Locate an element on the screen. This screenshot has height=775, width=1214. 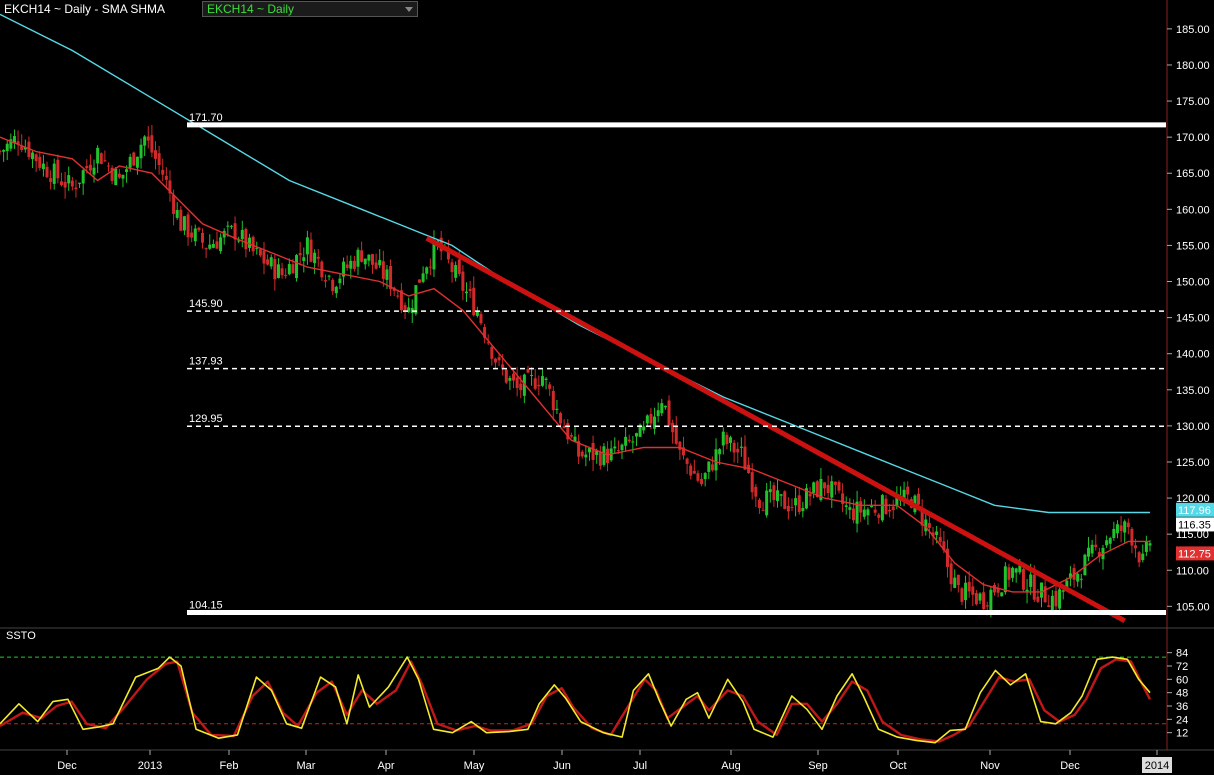
symbol-dropdown: EKCH14 ~ Daily is located at coordinates (310, 9).